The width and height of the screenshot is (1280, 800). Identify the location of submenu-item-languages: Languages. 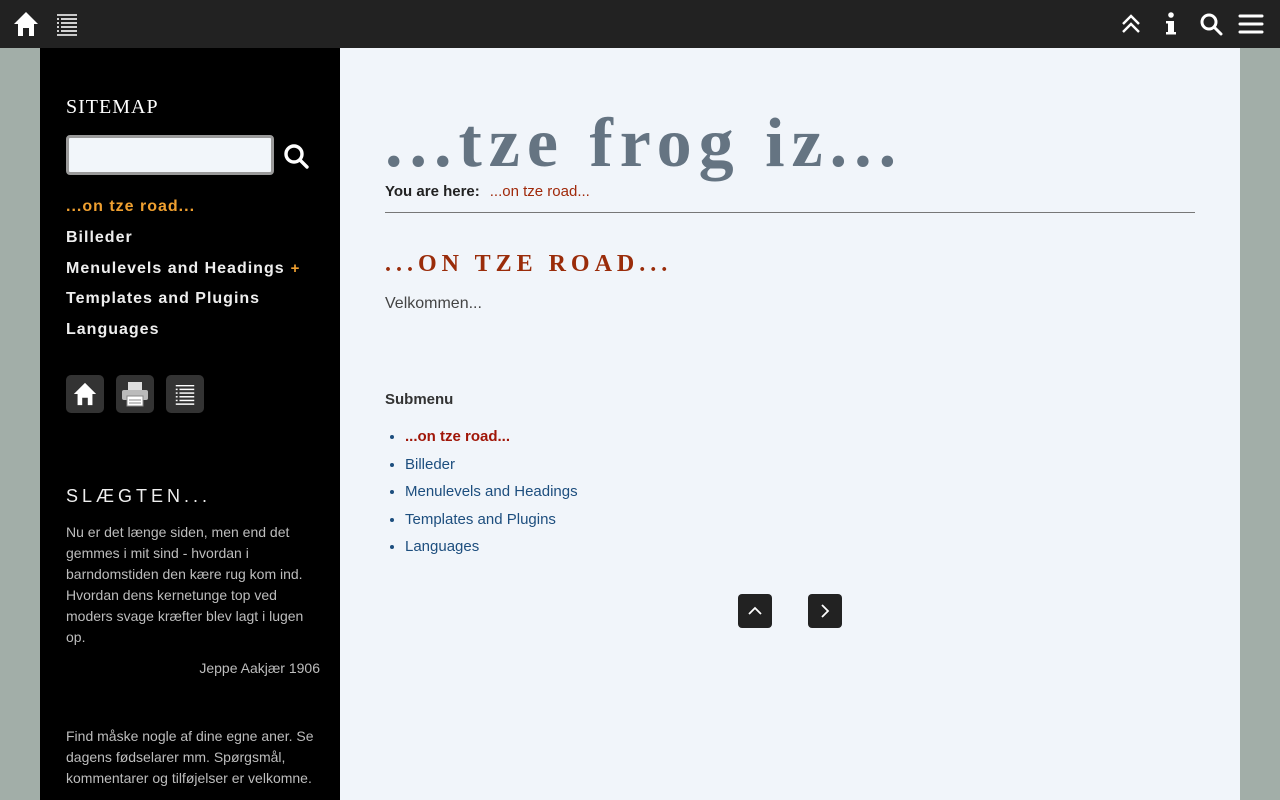
(491, 549).